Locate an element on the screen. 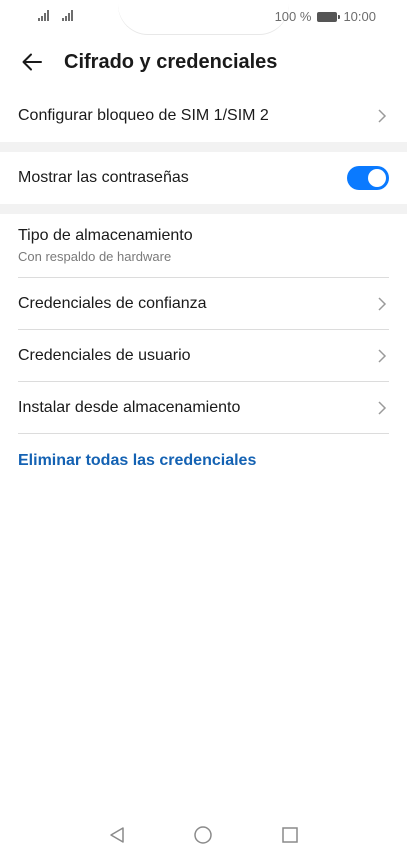 This screenshot has width=407, height=860. signal-indicators is located at coordinates (57, 15).